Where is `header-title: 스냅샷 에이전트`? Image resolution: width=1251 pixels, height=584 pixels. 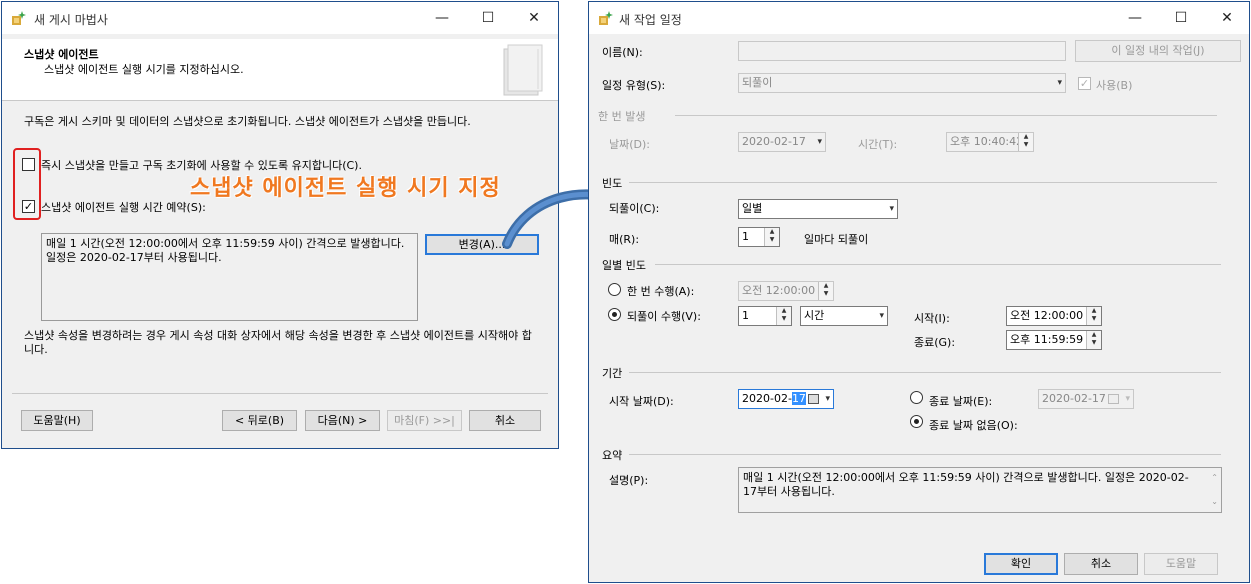
header-title: 스냅샷 에이전트 is located at coordinates (61, 54).